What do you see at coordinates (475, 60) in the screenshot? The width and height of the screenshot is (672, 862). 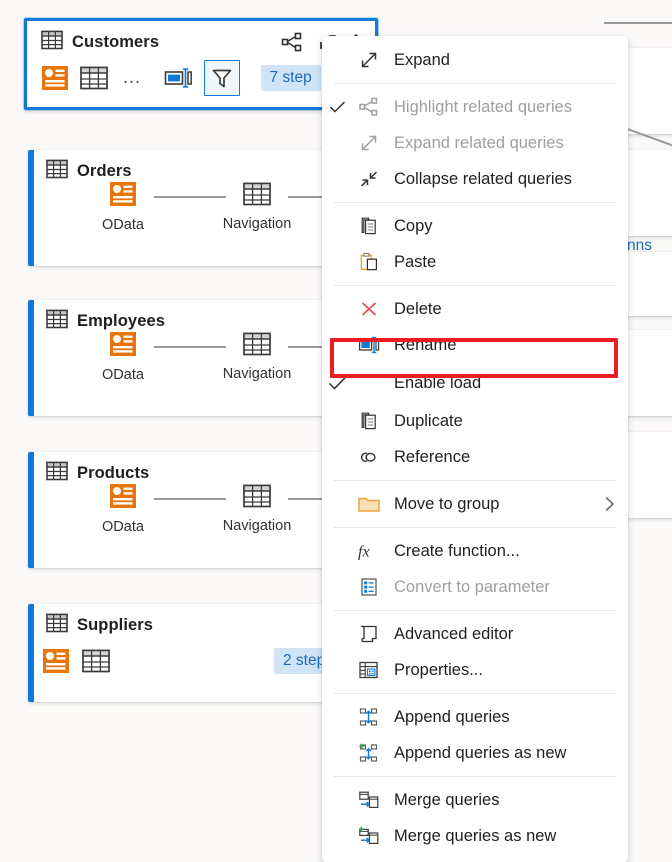 I see `menu-item-expand: Expand` at bounding box center [475, 60].